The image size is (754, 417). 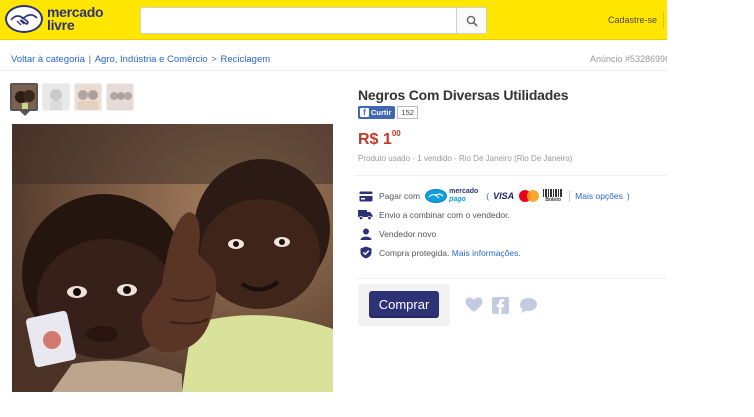 I want to click on shield-check-icon, so click(x=365, y=252).